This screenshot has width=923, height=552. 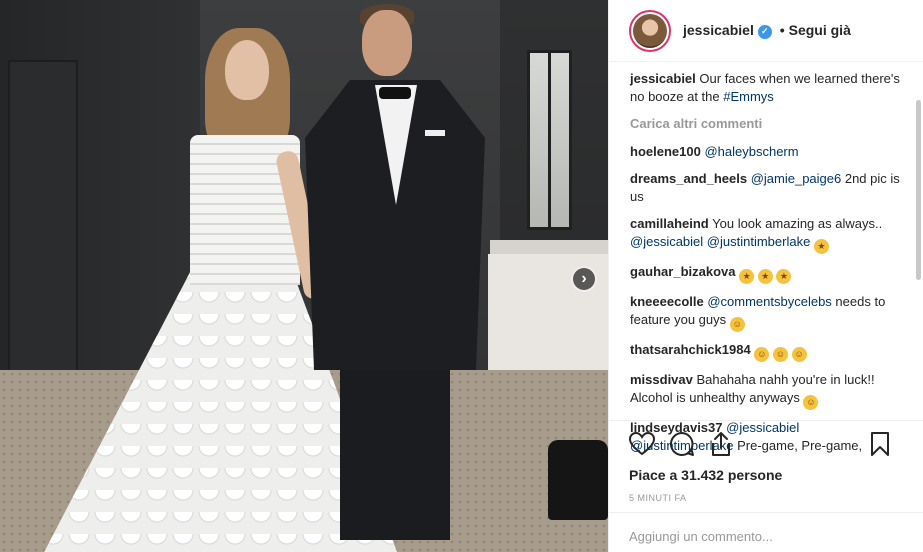 I want to click on photo-counter, so click(x=549, y=247).